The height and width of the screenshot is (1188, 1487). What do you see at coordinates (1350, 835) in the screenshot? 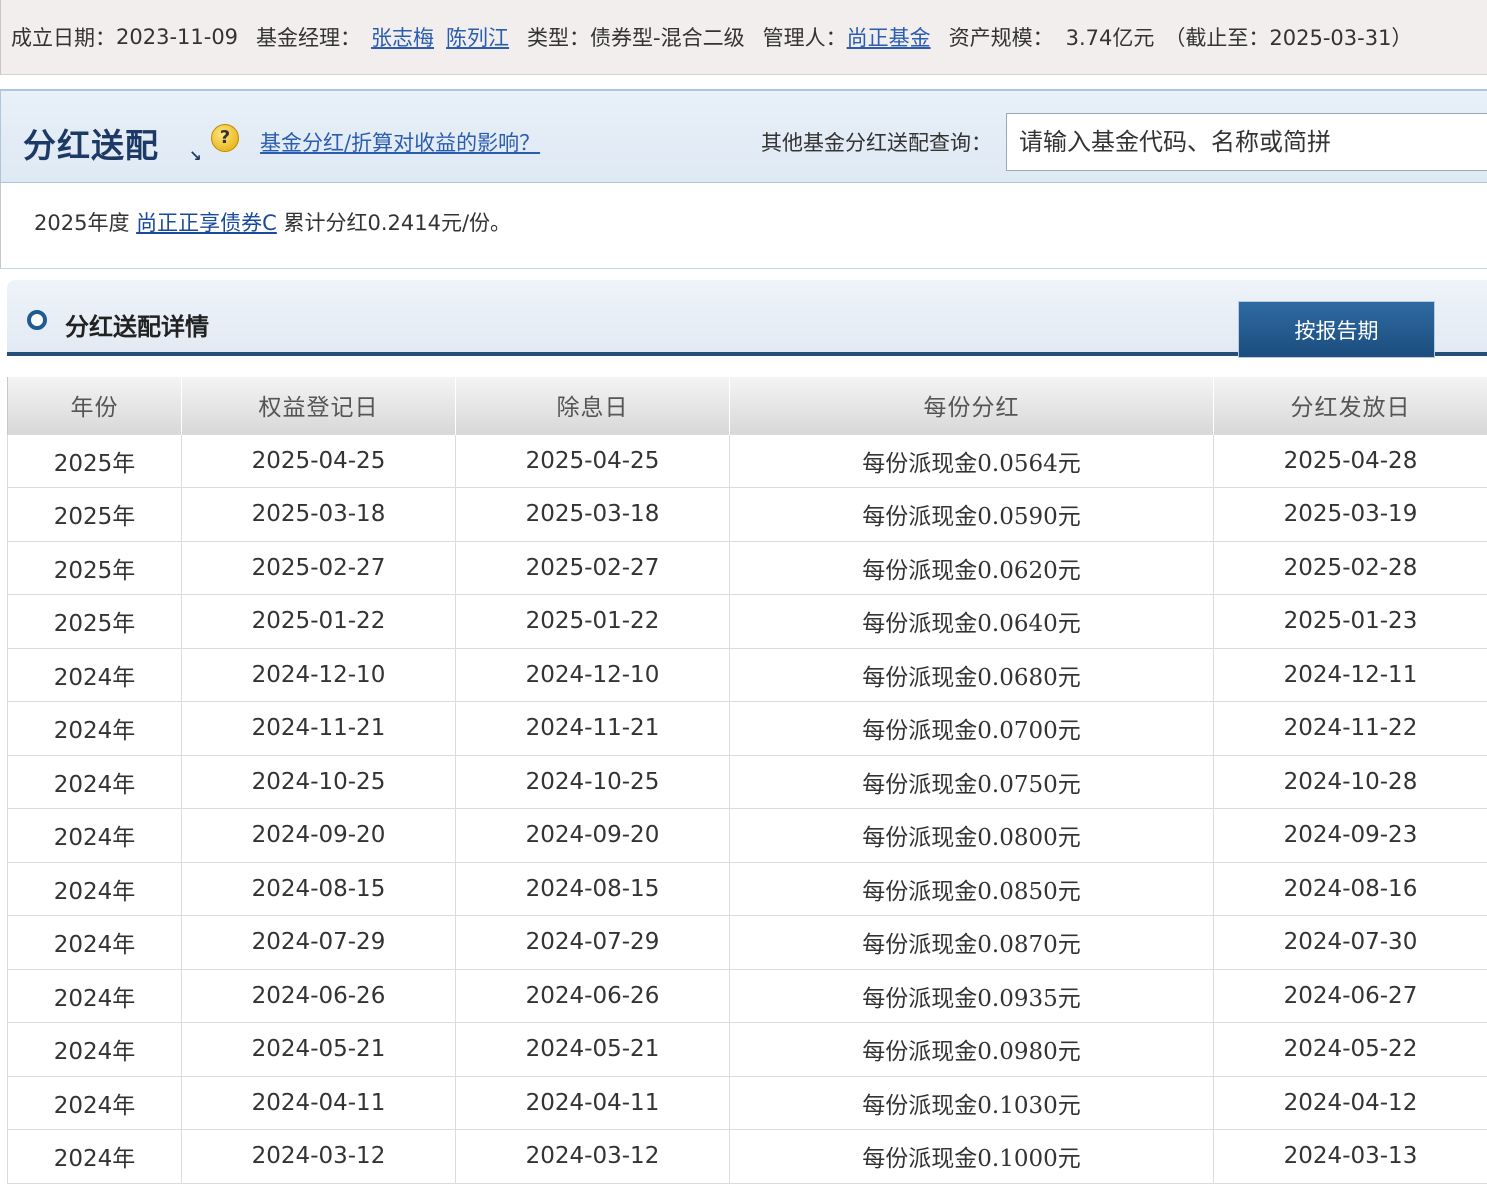
I see `pay-date-cell: 2024-09-23` at bounding box center [1350, 835].